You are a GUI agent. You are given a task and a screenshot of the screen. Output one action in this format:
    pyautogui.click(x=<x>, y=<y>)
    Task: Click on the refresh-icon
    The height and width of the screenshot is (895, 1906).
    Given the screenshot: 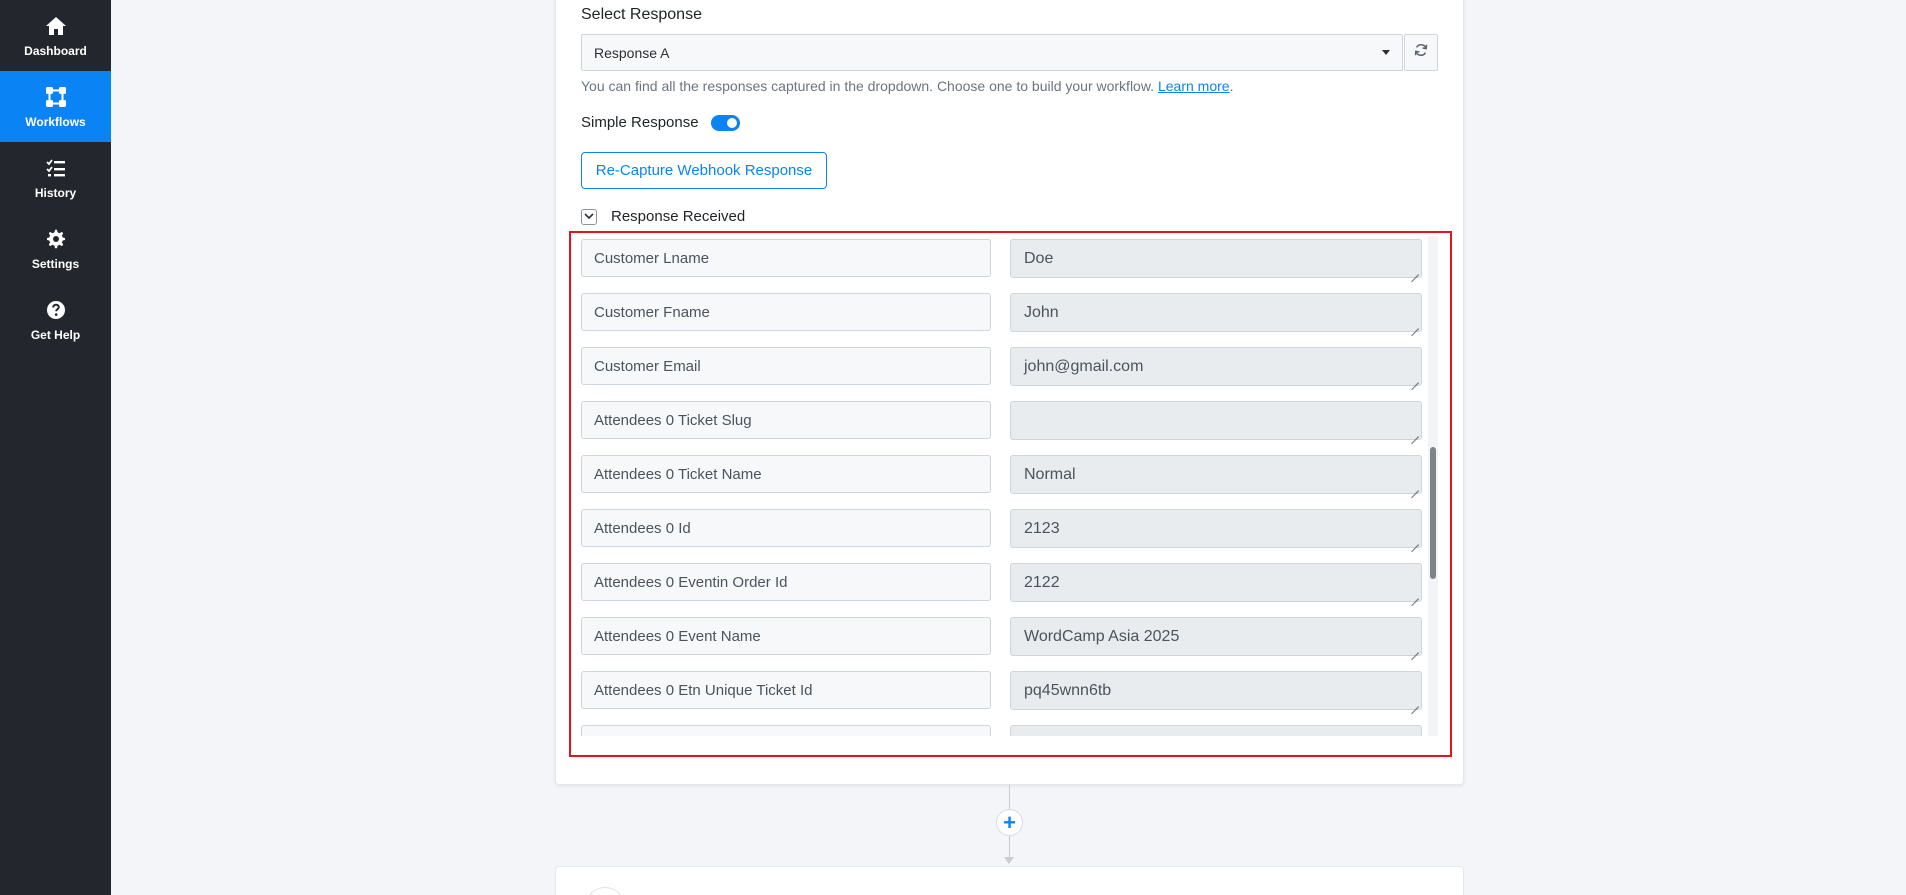 What is the action you would take?
    pyautogui.click(x=1421, y=52)
    